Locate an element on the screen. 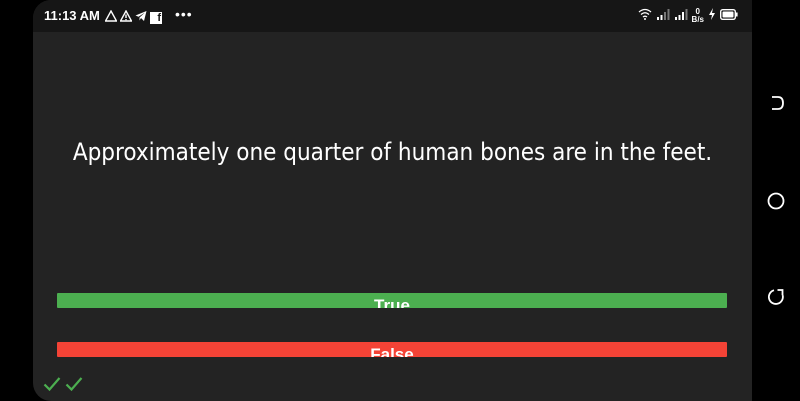 Image resolution: width=800 pixels, height=401 pixels. charging-icon is located at coordinates (712, 16).